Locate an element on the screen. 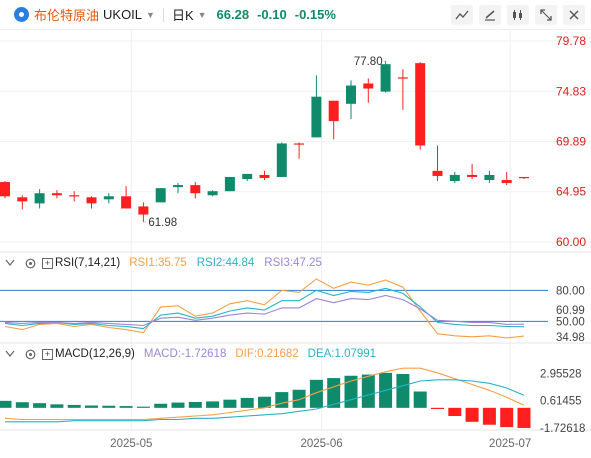 The height and width of the screenshot is (458, 591). macd-collapse-chevron-icon is located at coordinates (10, 354).